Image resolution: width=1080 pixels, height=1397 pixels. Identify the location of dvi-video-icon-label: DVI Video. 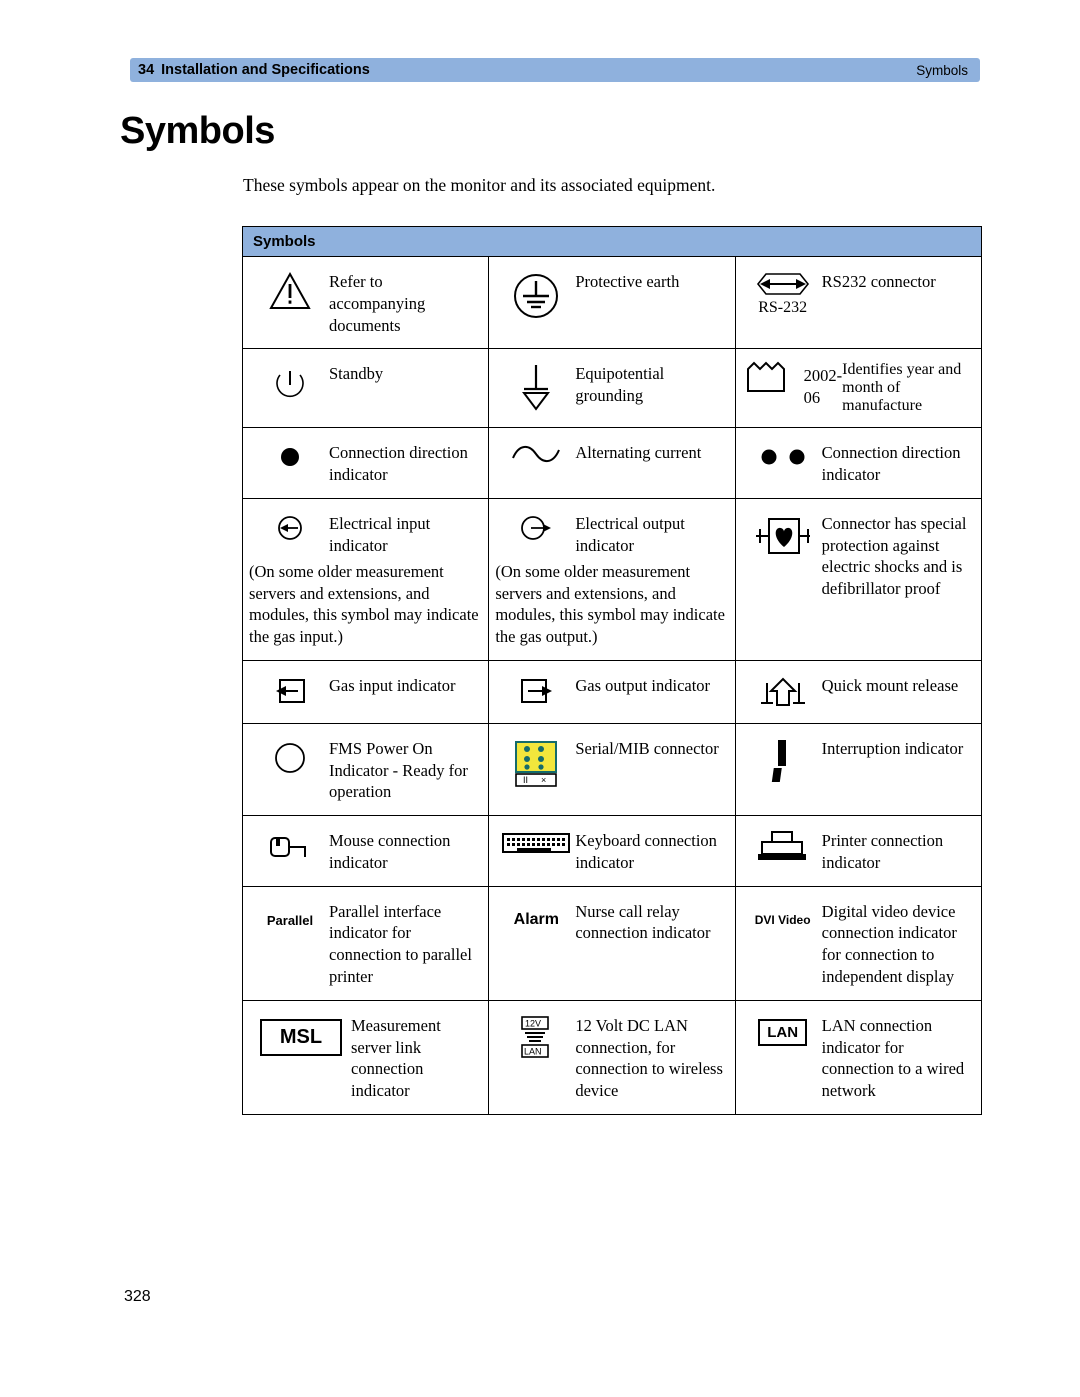
(782, 919).